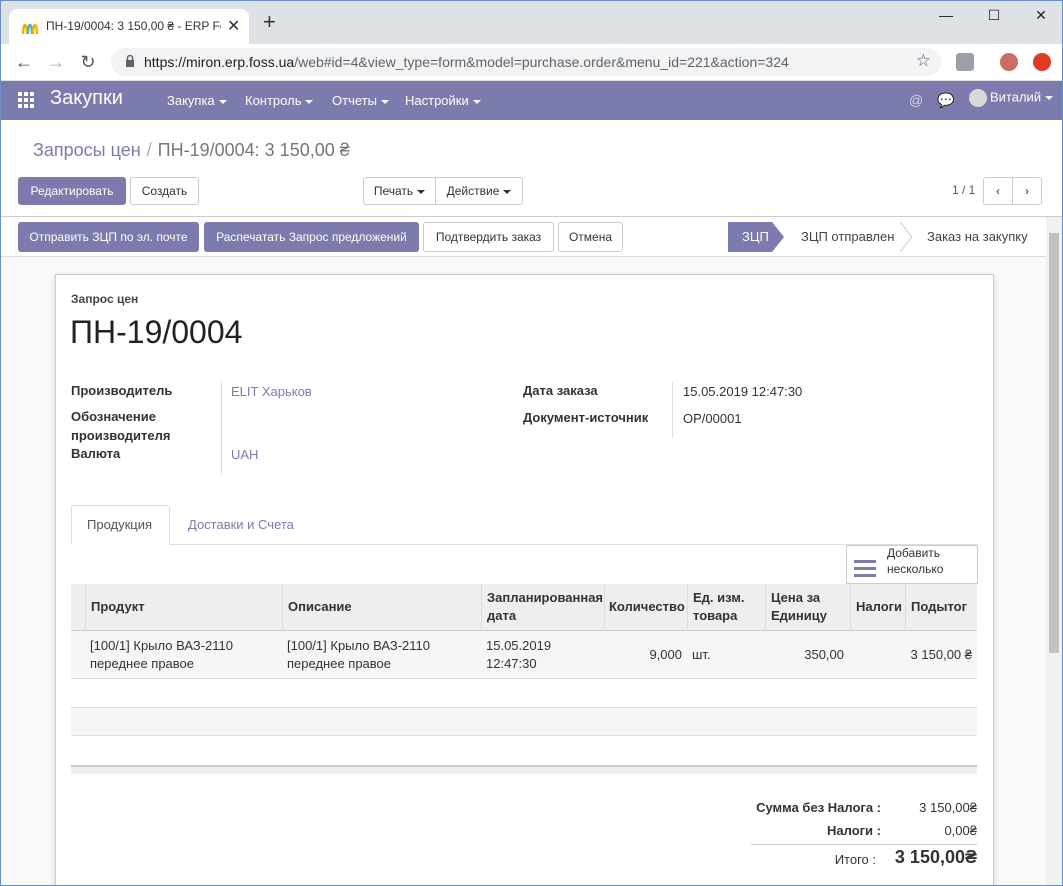  What do you see at coordinates (271, 391) in the screenshot?
I see `vendor-link: ELIT Харьков` at bounding box center [271, 391].